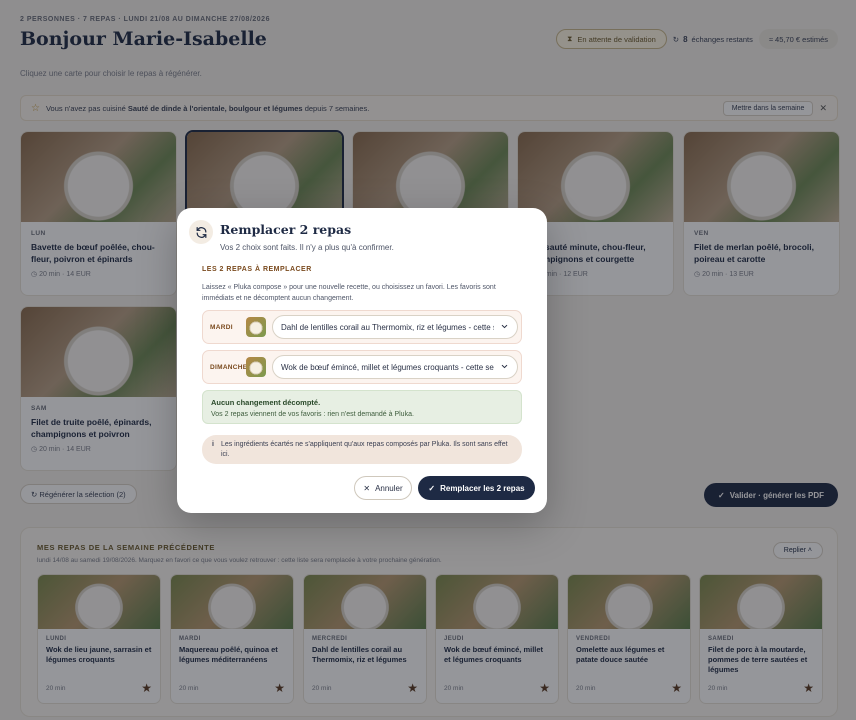  Describe the element at coordinates (213, 444) in the screenshot. I see `info-icon: i` at that location.